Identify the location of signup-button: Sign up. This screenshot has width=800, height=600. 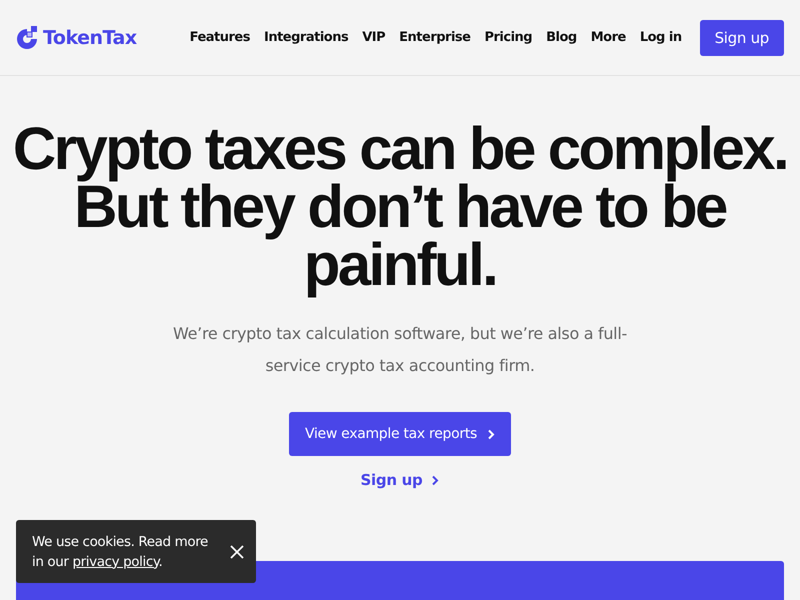
(742, 38).